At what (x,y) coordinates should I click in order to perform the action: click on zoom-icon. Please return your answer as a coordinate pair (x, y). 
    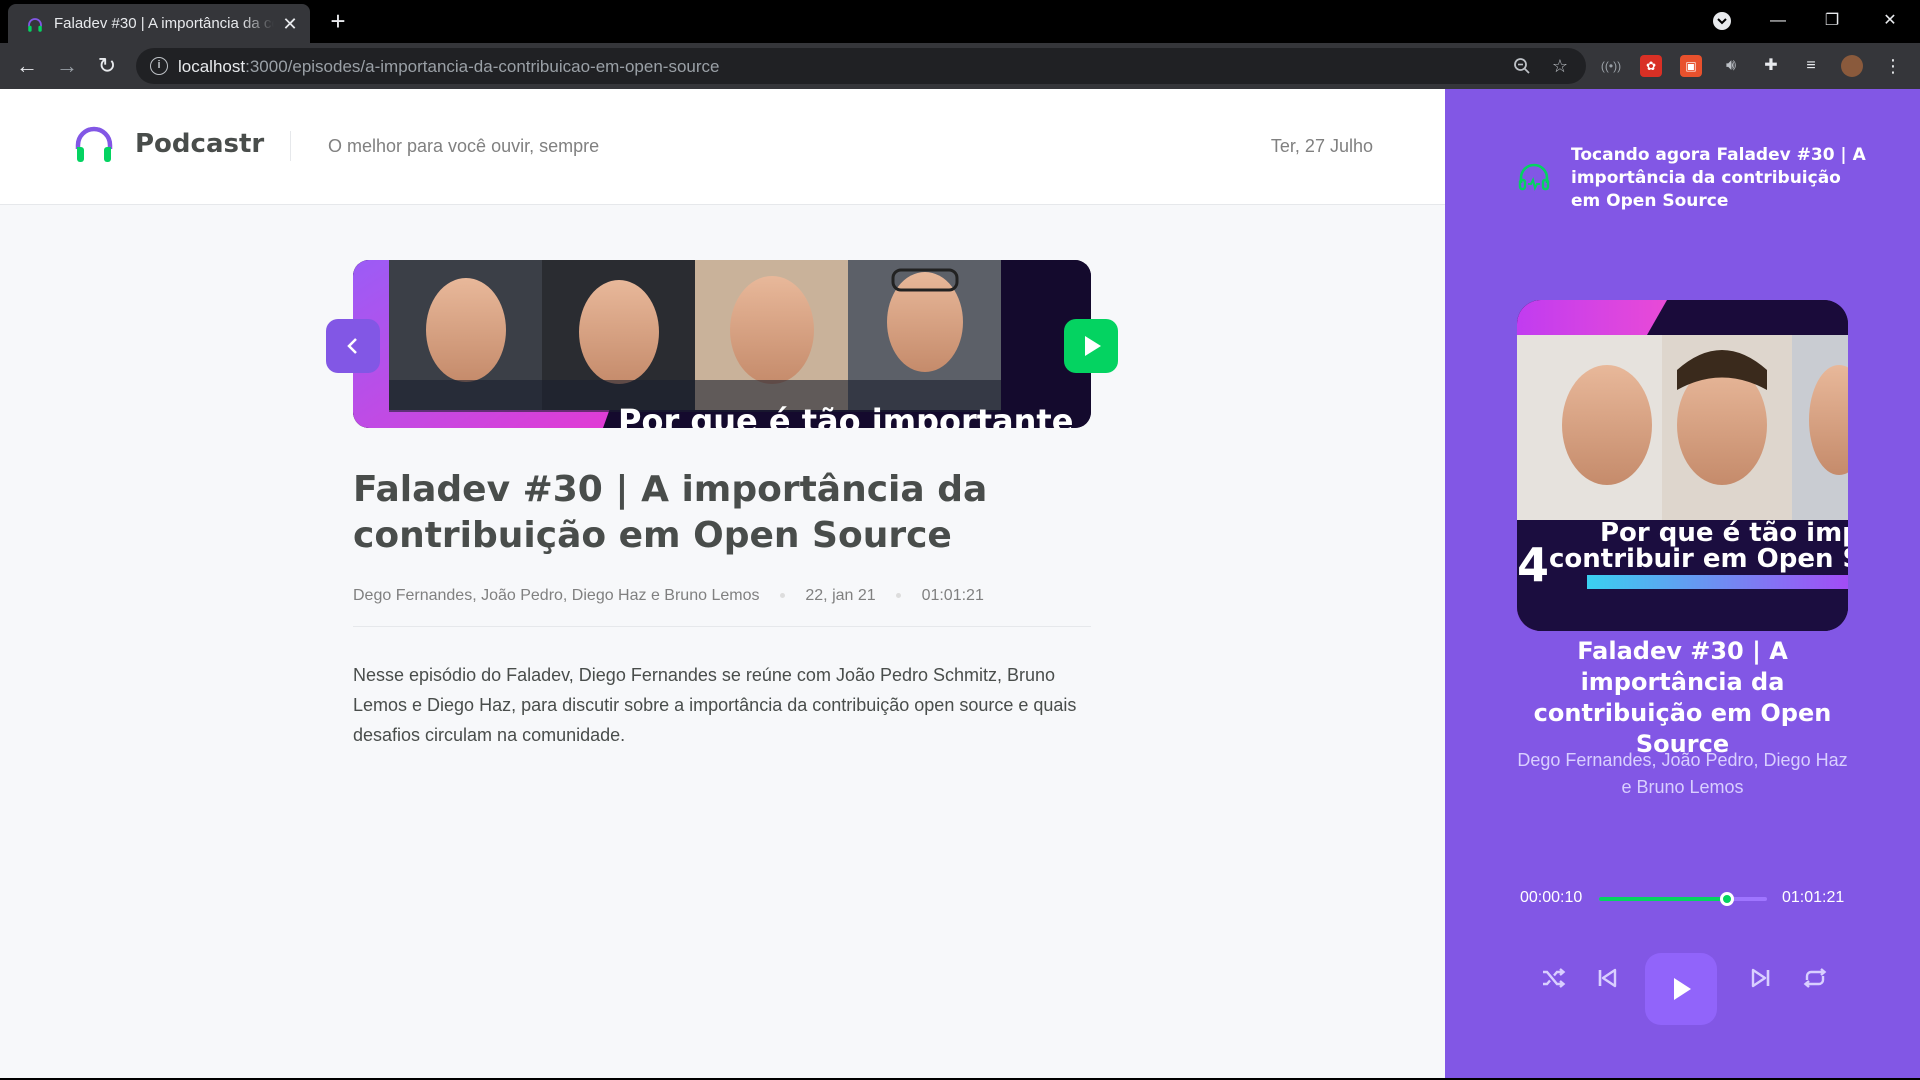
    Looking at the image, I should click on (1522, 66).